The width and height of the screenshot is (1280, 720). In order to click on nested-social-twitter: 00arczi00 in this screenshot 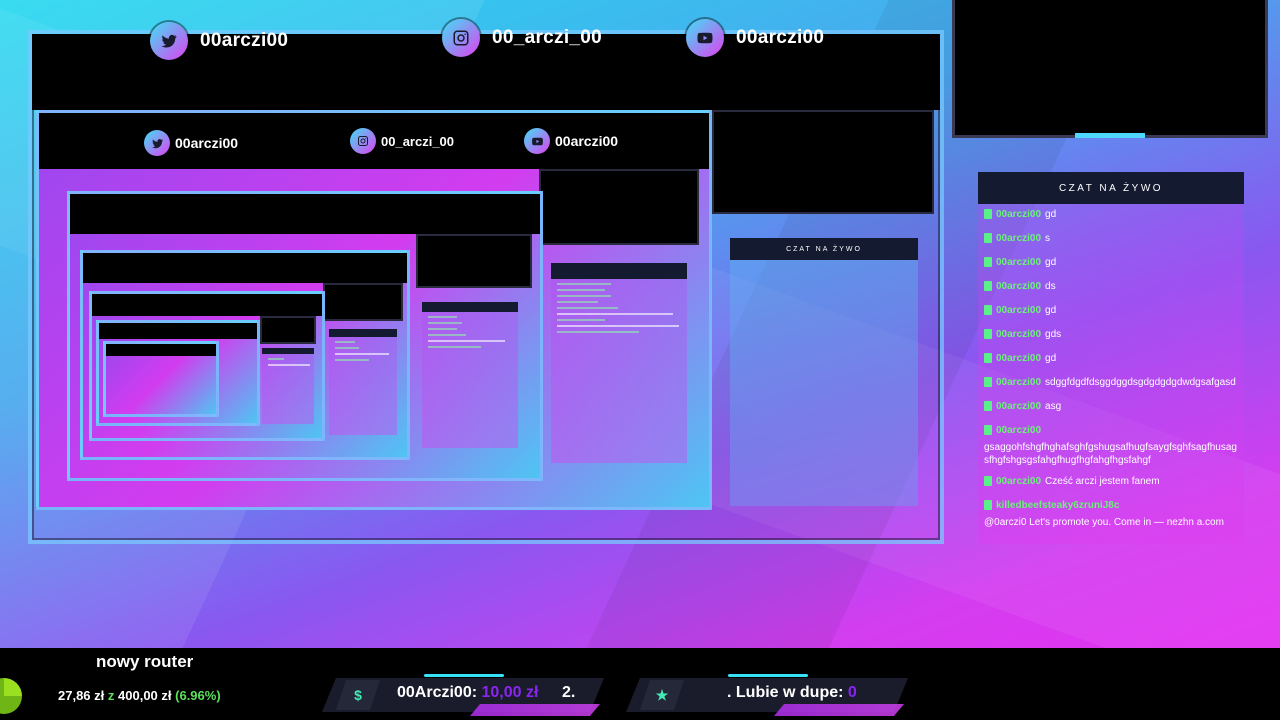, I will do `click(191, 143)`.